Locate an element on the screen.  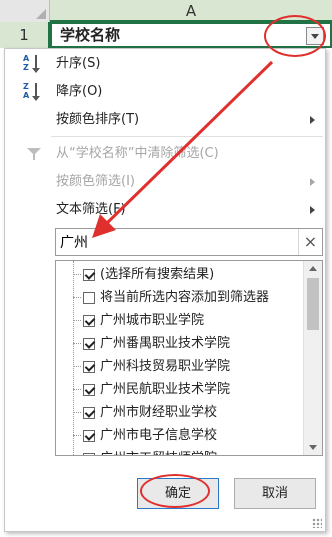
corner-triangle-icon is located at coordinates (41, 14).